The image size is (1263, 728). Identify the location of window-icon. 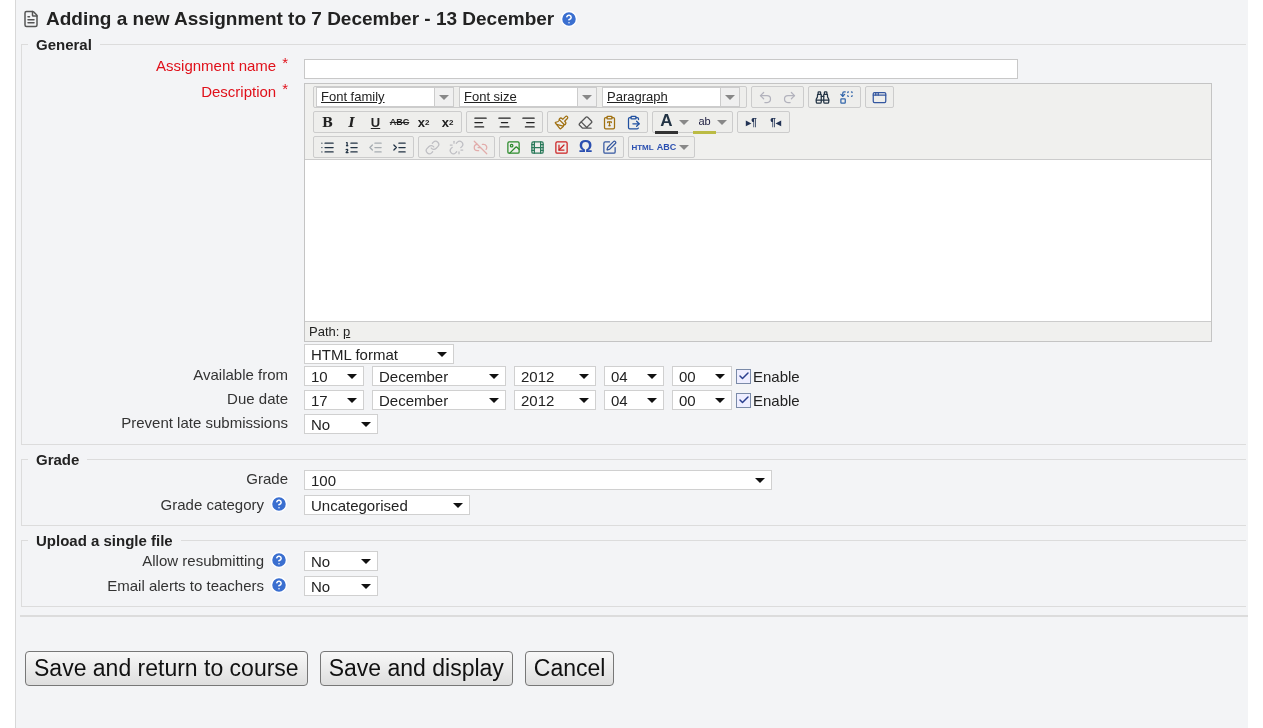
(879, 97).